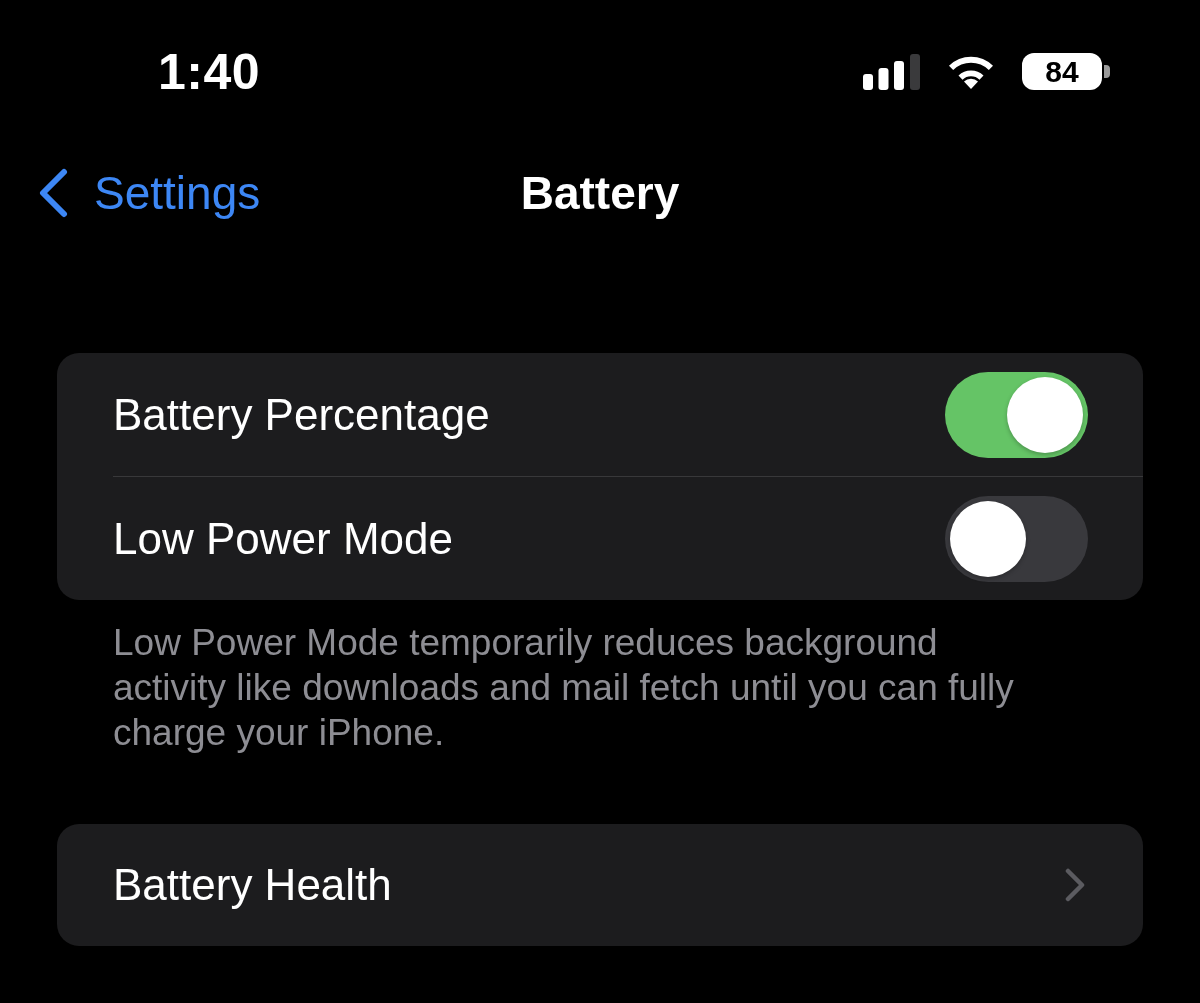 This screenshot has width=1200, height=1003. What do you see at coordinates (301, 414) in the screenshot?
I see `setting-label: Battery Percentage` at bounding box center [301, 414].